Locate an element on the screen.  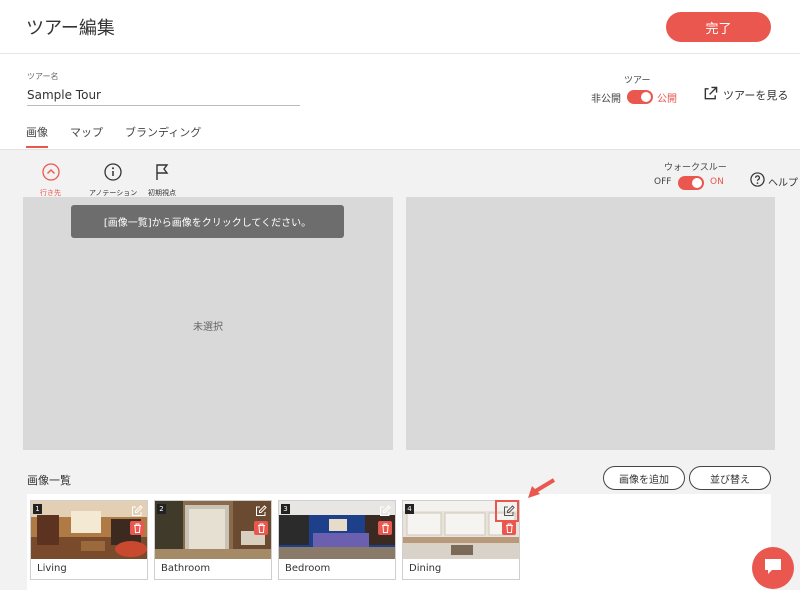
image-number: 2 is located at coordinates (161, 509).